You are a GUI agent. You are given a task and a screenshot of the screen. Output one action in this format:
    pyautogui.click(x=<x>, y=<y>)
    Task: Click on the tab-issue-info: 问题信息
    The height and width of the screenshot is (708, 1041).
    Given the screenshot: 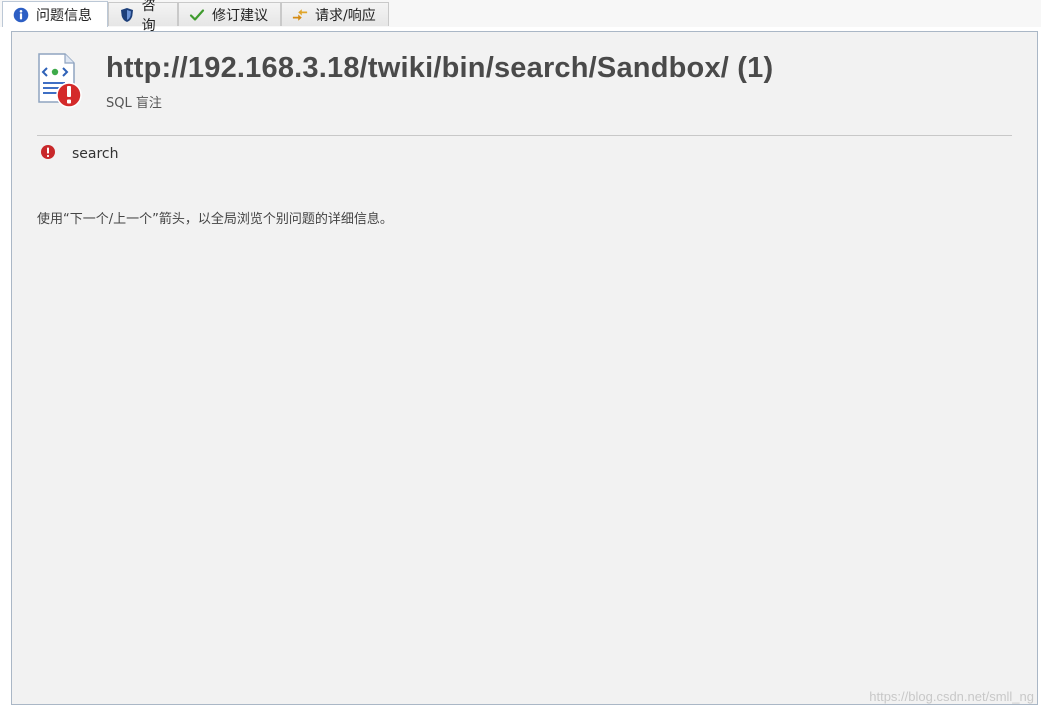 What is the action you would take?
    pyautogui.click(x=55, y=14)
    